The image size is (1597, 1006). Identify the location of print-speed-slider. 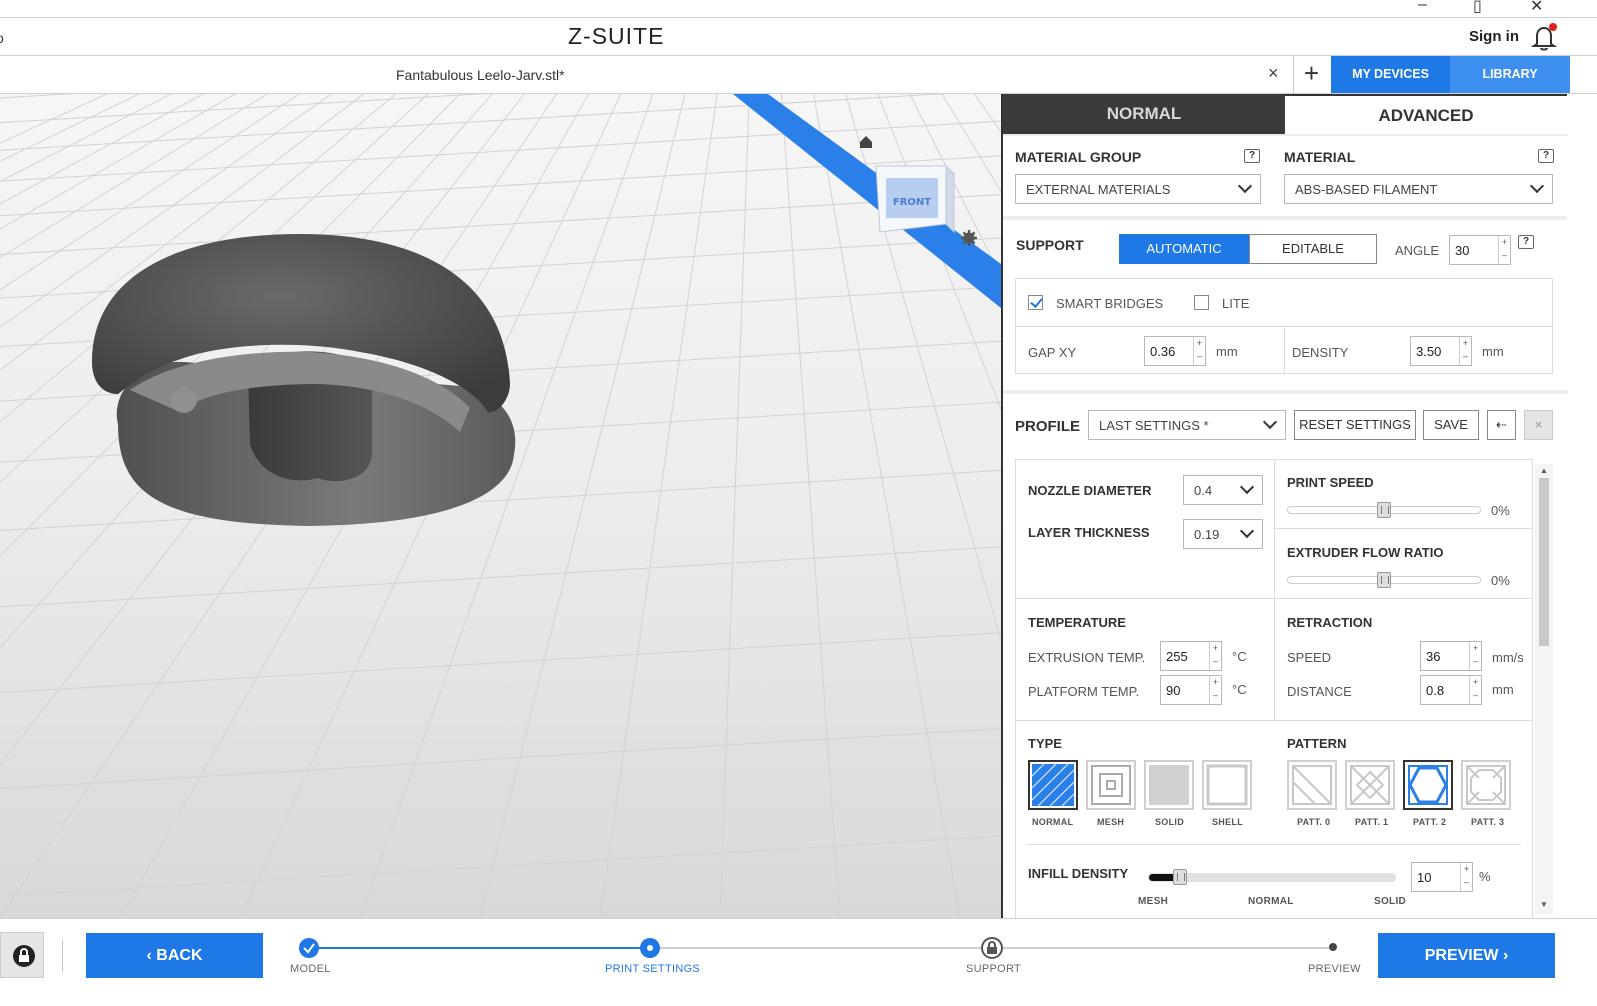
(1384, 510).